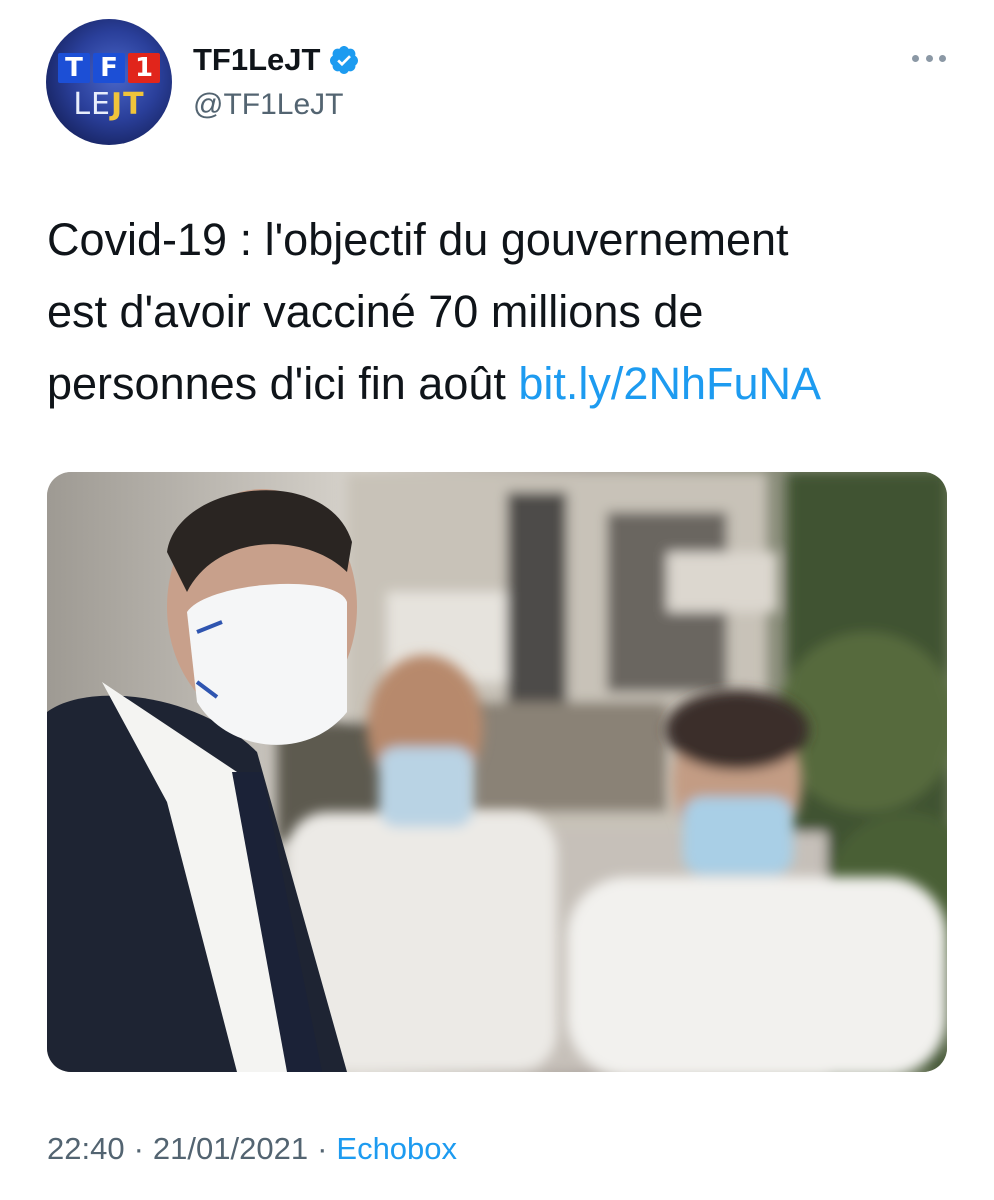  What do you see at coordinates (109, 104) in the screenshot?
I see `avatar-caption: LEJT` at bounding box center [109, 104].